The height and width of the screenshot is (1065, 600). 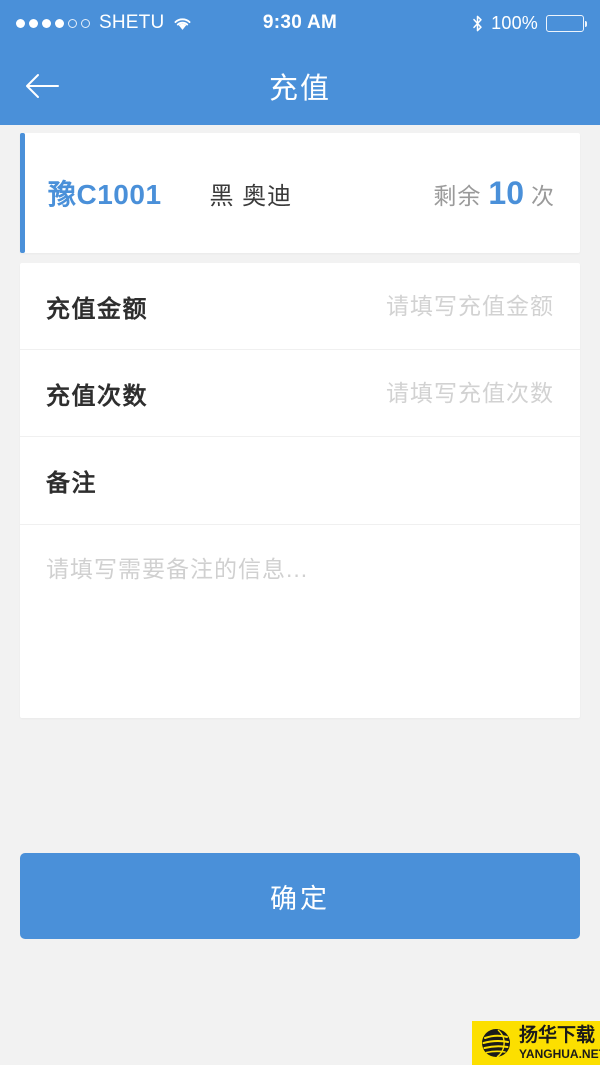 What do you see at coordinates (251, 196) in the screenshot?
I see `vehicle-description: 黑 奥迪` at bounding box center [251, 196].